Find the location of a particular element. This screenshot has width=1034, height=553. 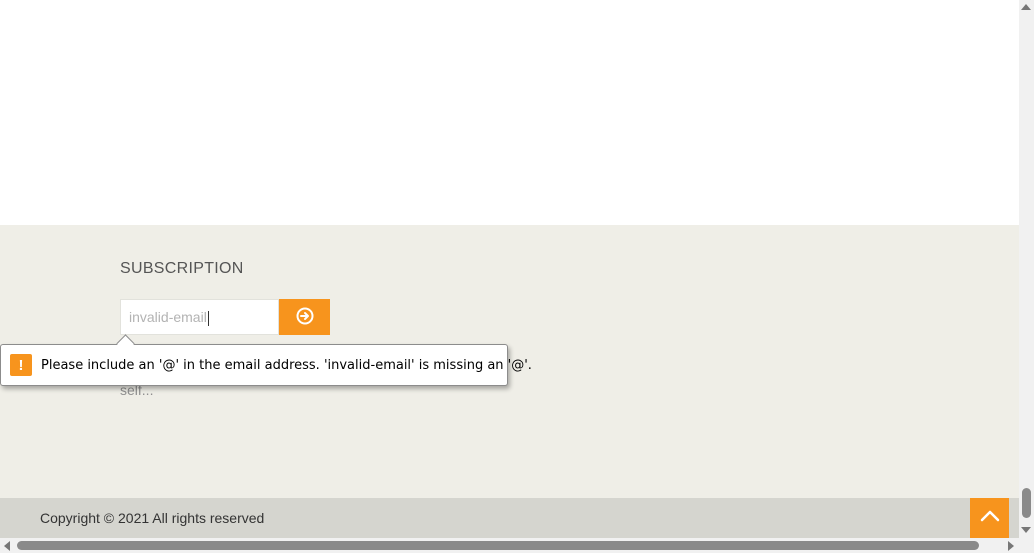

subscribe-button is located at coordinates (304, 317).